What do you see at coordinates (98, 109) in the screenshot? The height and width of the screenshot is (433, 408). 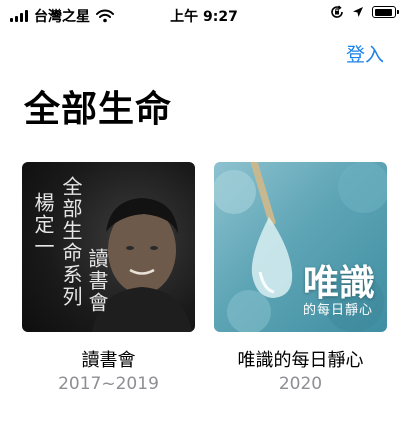 I see `page-title: 全部生命` at bounding box center [98, 109].